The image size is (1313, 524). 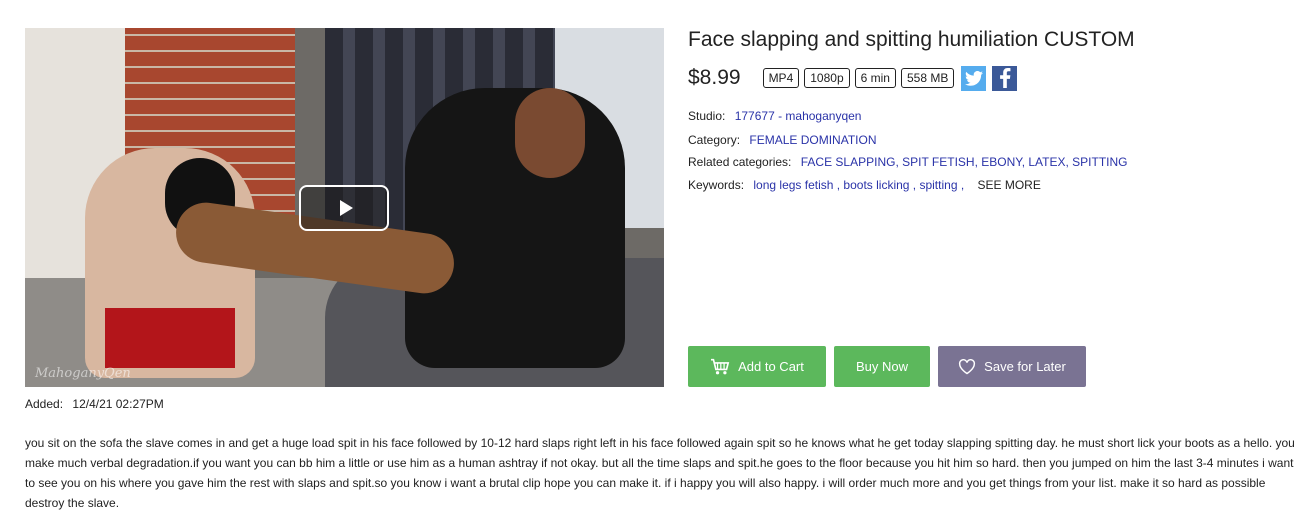 I want to click on price-row: $8.99 MP4 1080p 6 min 558 MB, so click(x=854, y=78).